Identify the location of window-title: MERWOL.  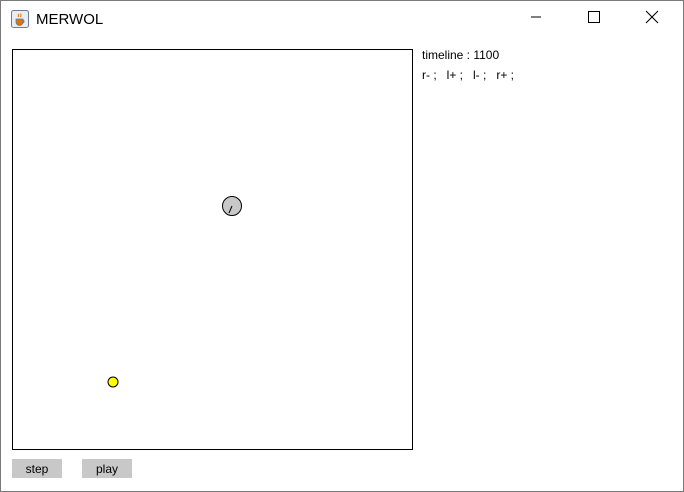
(70, 19).